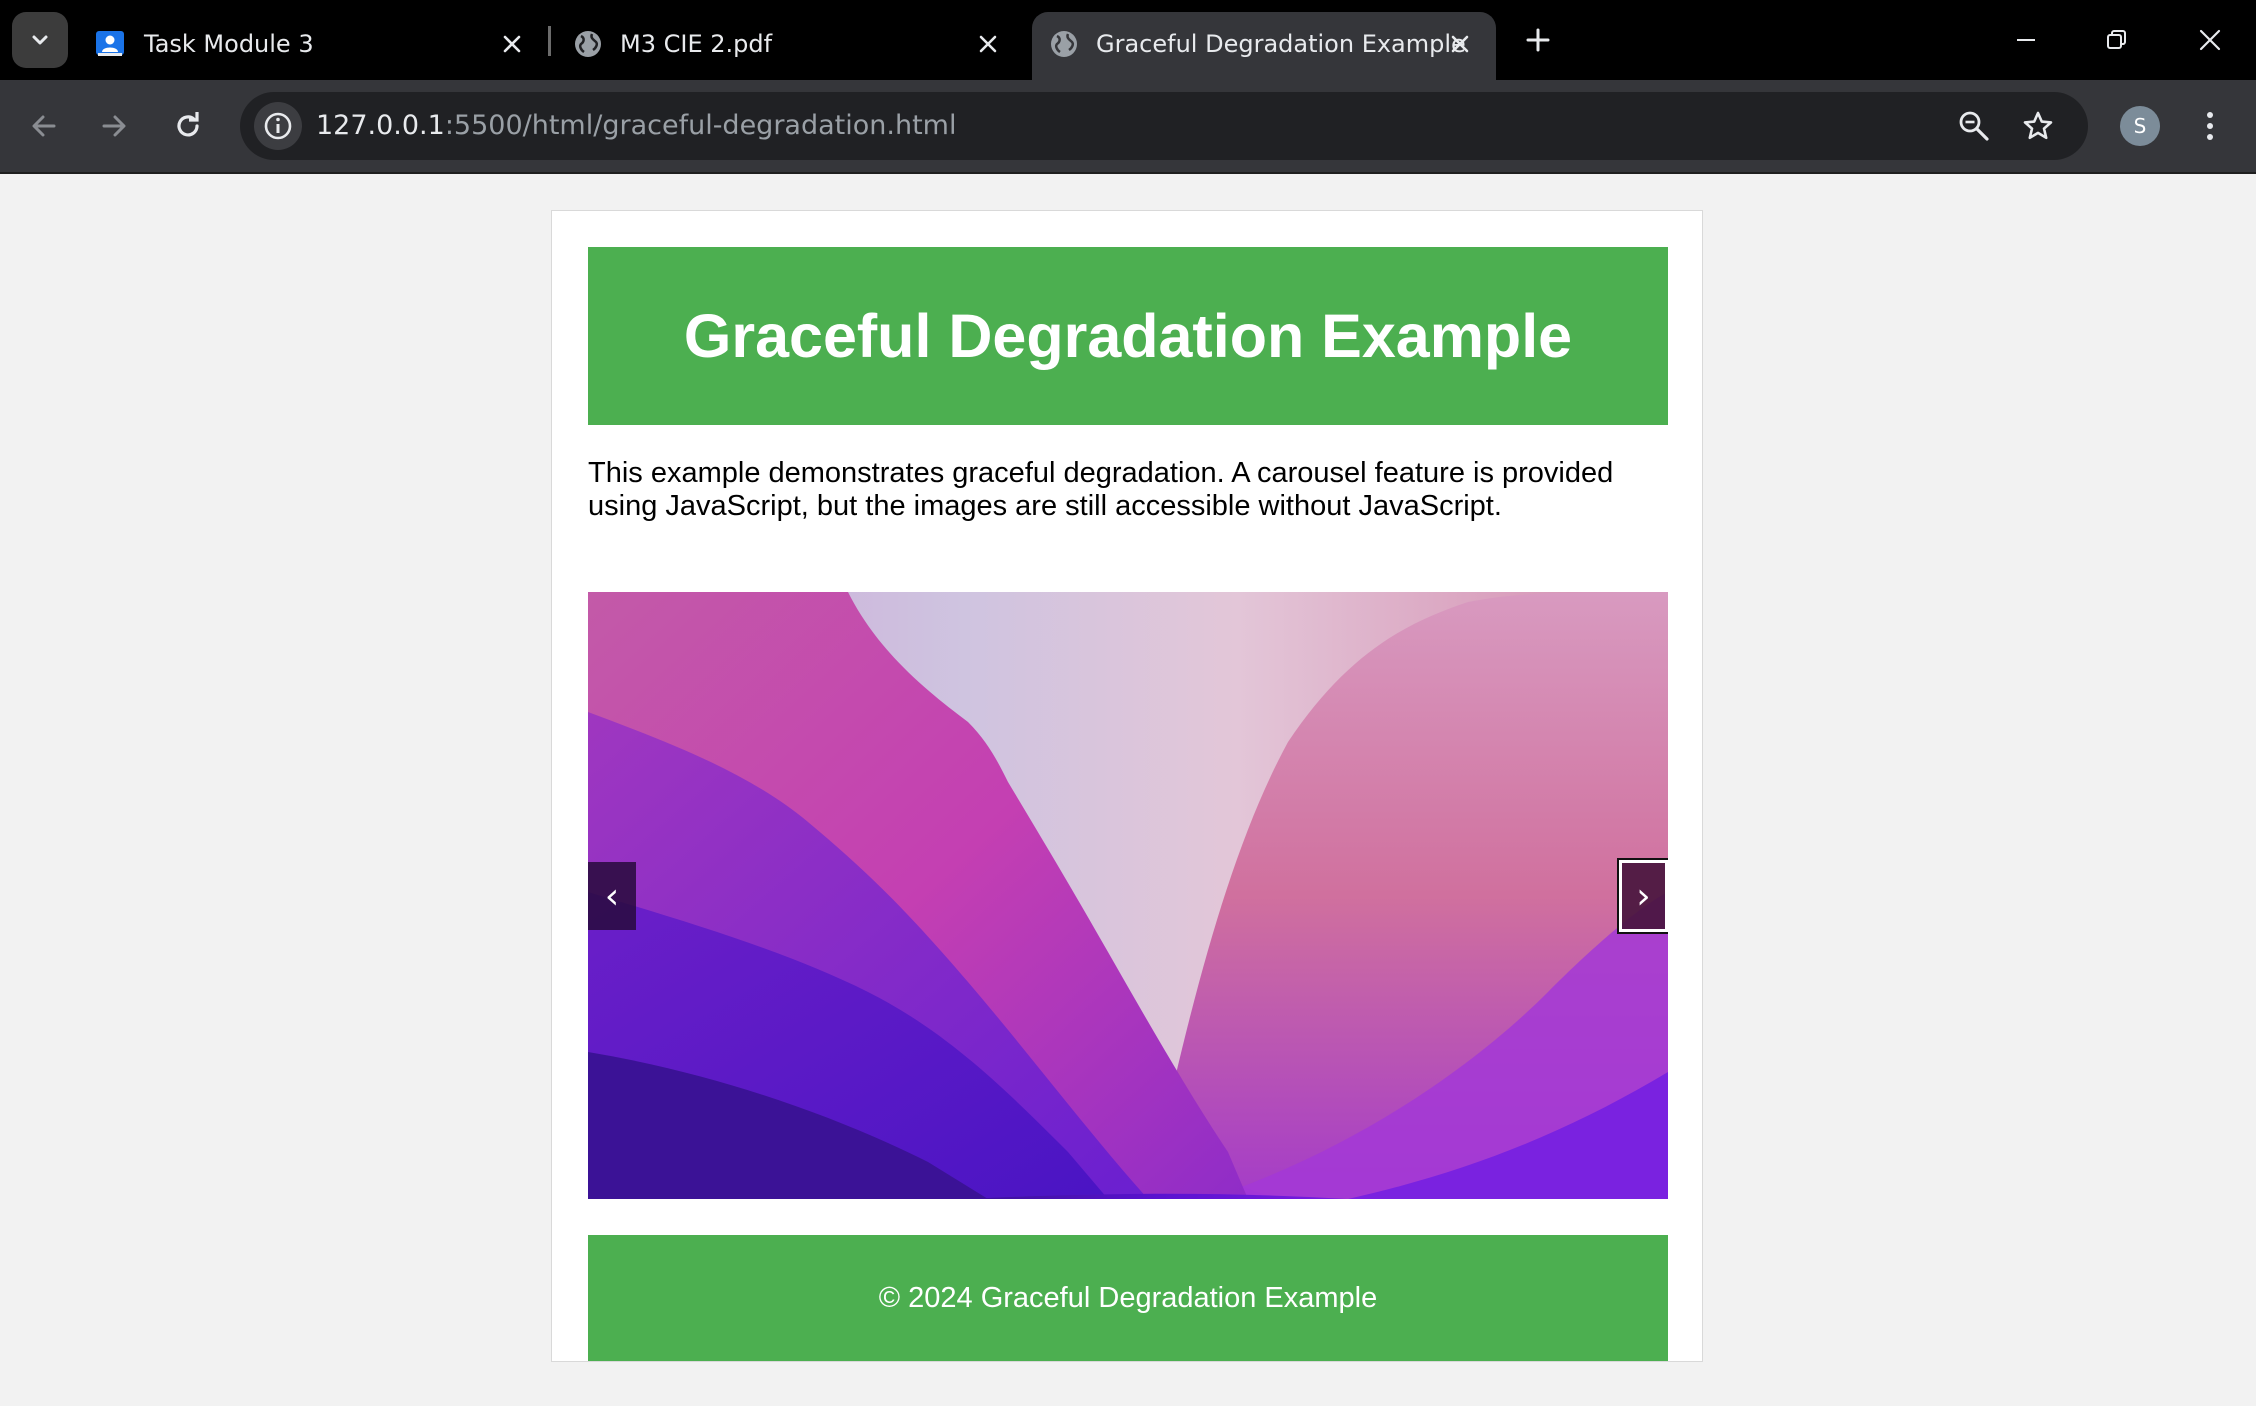 This screenshot has height=1406, width=2256. What do you see at coordinates (612, 896) in the screenshot?
I see `carousel-prev-button: ‹` at bounding box center [612, 896].